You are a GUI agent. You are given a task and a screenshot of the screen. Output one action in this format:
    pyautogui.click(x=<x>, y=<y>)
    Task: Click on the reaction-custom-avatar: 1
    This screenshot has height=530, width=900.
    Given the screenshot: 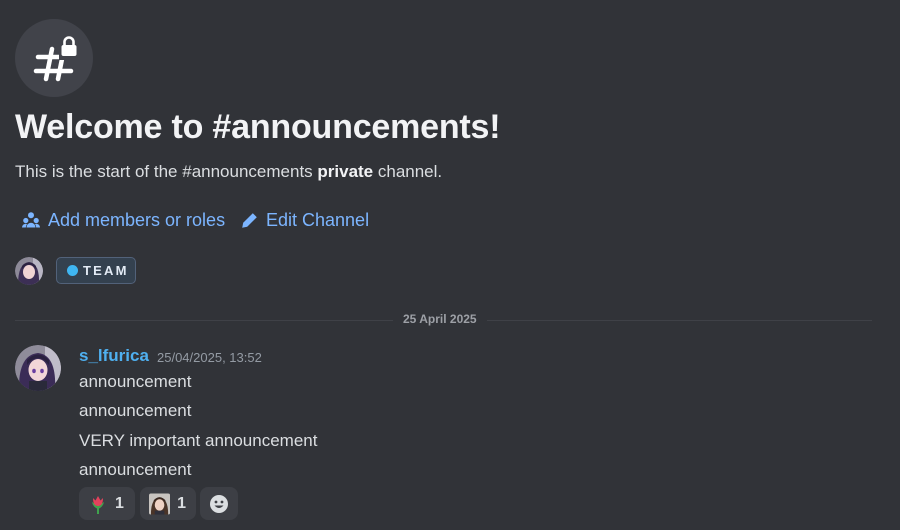 What is the action you would take?
    pyautogui.click(x=168, y=503)
    